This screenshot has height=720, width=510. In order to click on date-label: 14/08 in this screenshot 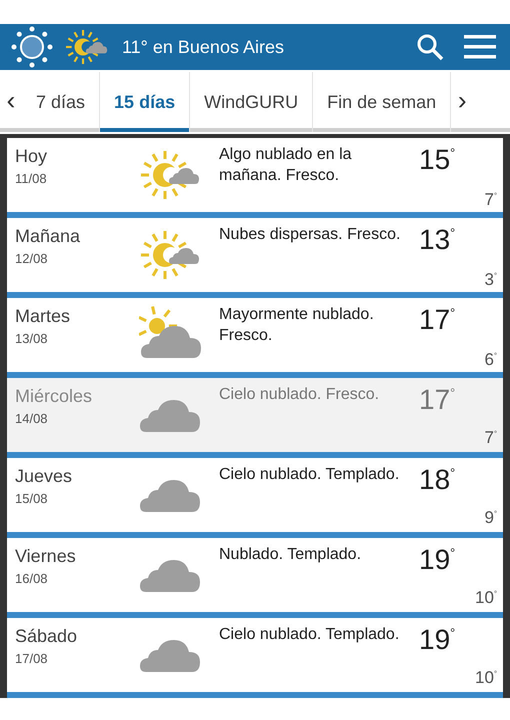, I will do `click(32, 418)`.